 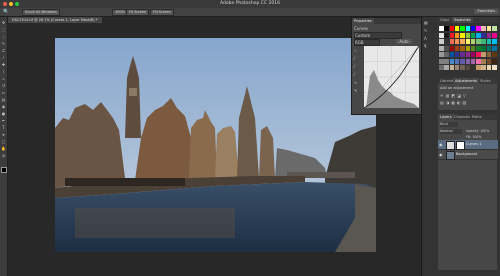 I want to click on eraser-tool-icon: ▭, so click(x=3, y=92).